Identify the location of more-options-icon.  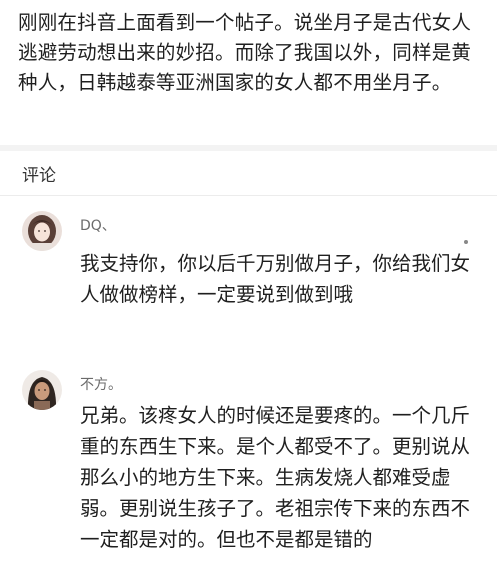
(466, 242).